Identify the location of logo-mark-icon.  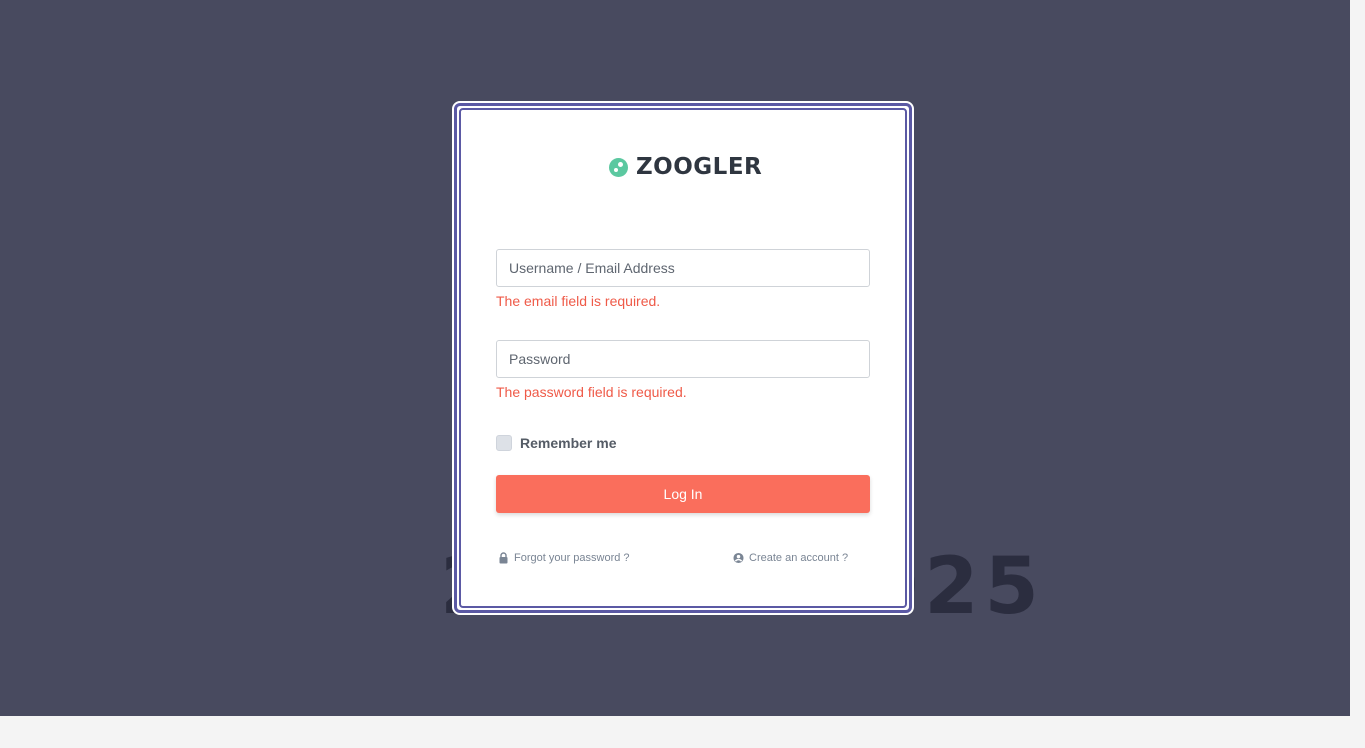
(618, 167).